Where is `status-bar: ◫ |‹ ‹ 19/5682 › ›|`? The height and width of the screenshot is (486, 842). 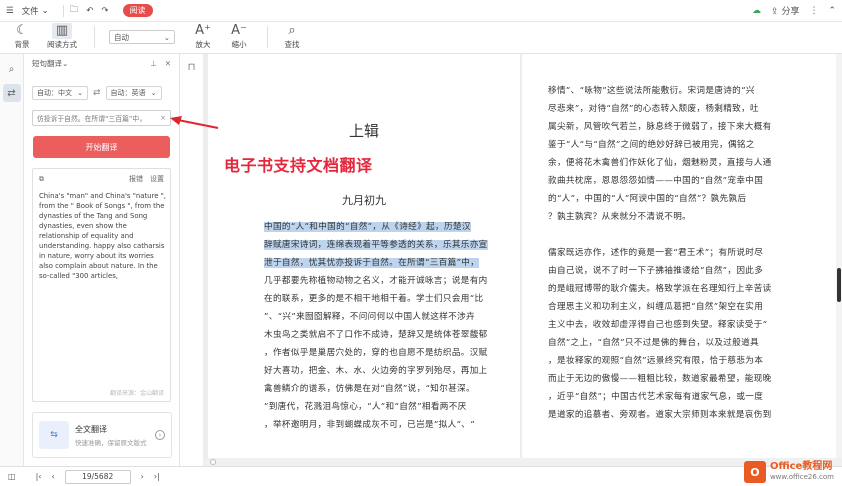
status-bar: ◫ |‹ ‹ 19/5682 › ›| is located at coordinates (421, 476).